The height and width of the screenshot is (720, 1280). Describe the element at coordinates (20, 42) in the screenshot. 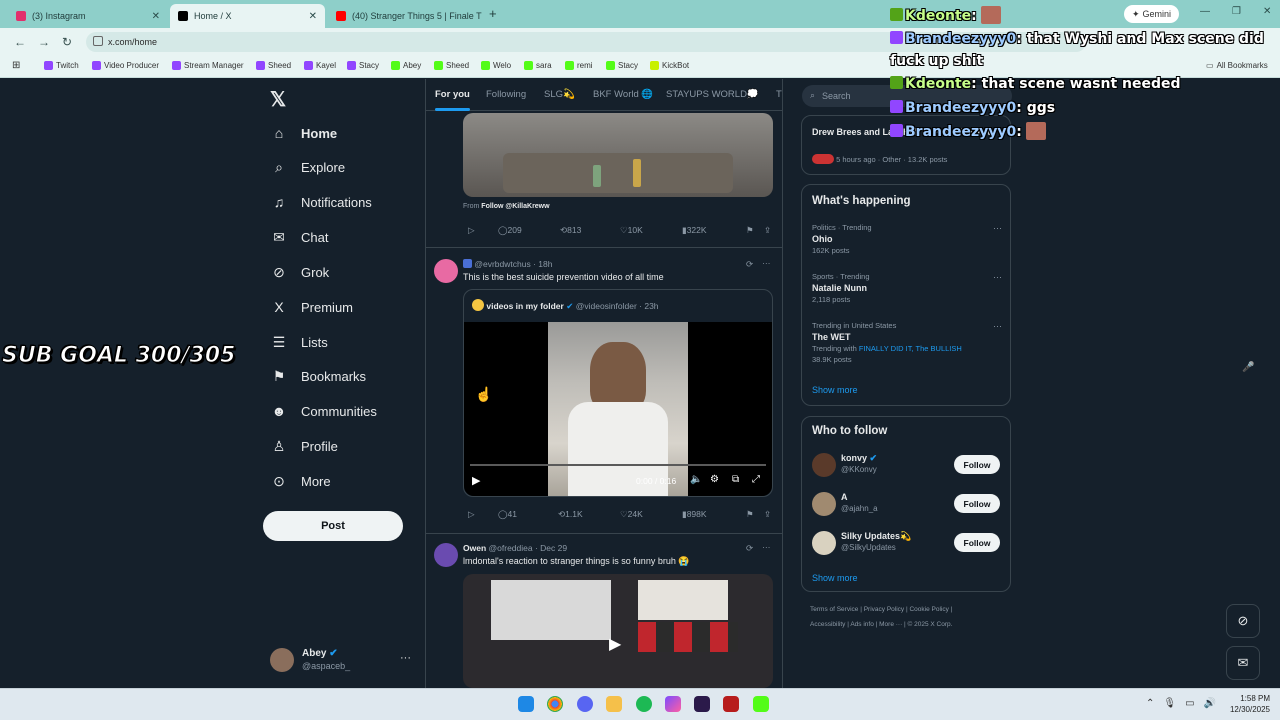

I see `back-arrow-icon: ←` at that location.